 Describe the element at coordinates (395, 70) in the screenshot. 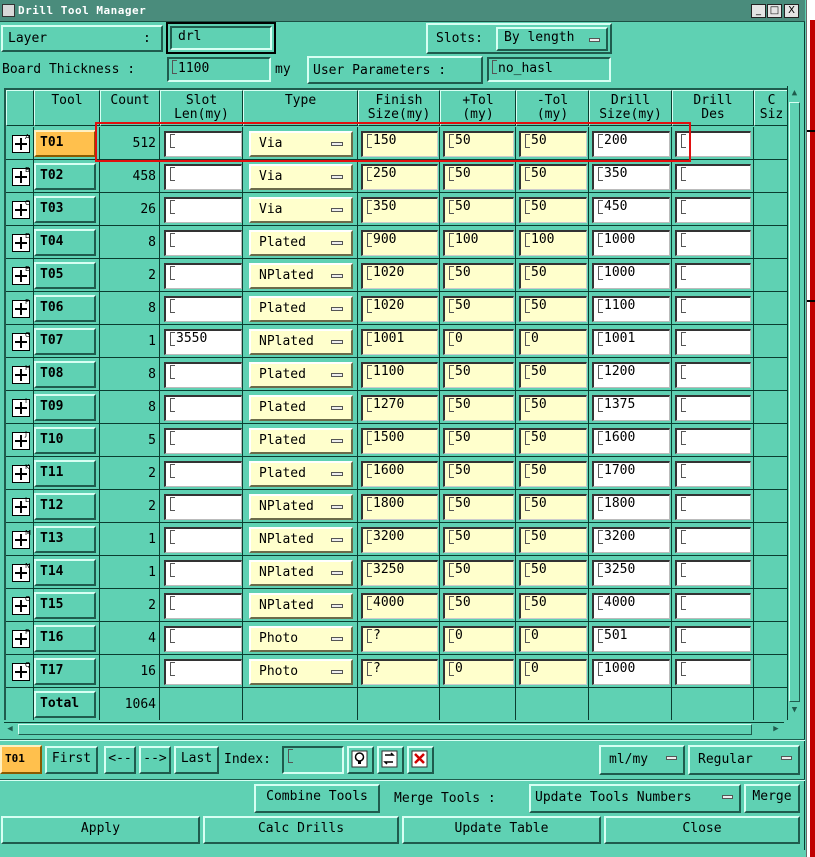

I see `user-parameters-button: User Parameters :` at that location.